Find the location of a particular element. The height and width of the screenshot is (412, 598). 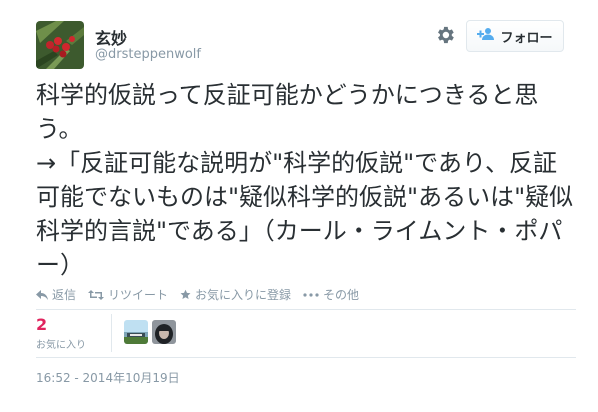

follow-user-icon is located at coordinates (486, 36).